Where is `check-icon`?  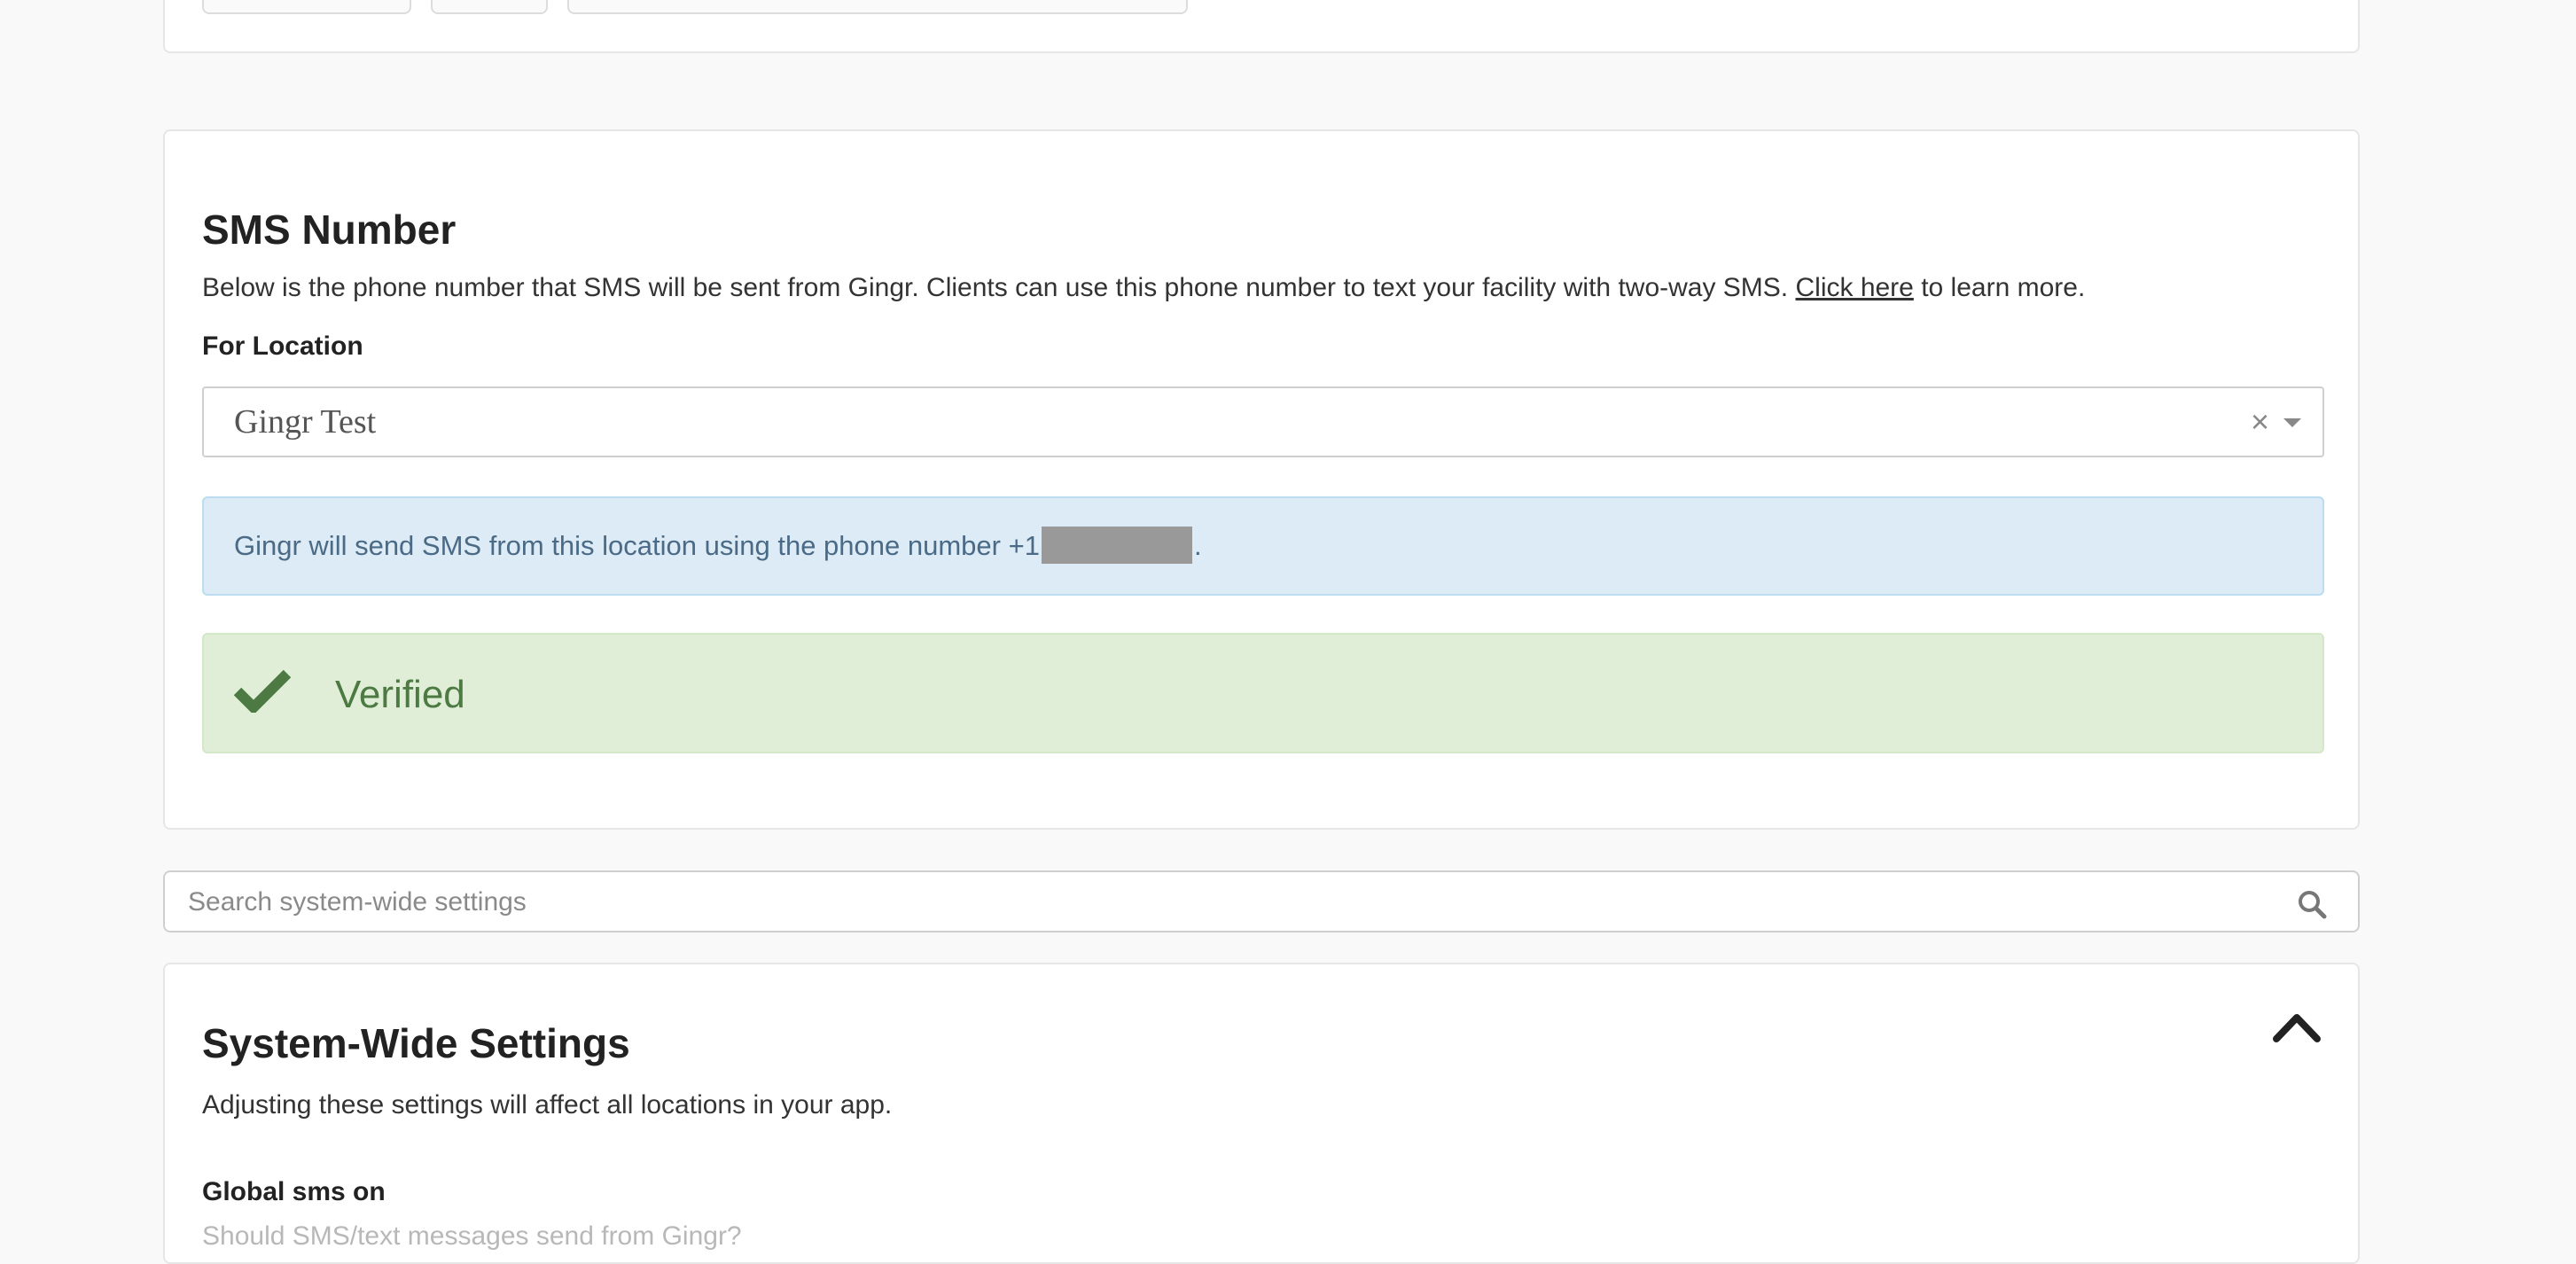
check-icon is located at coordinates (262, 691).